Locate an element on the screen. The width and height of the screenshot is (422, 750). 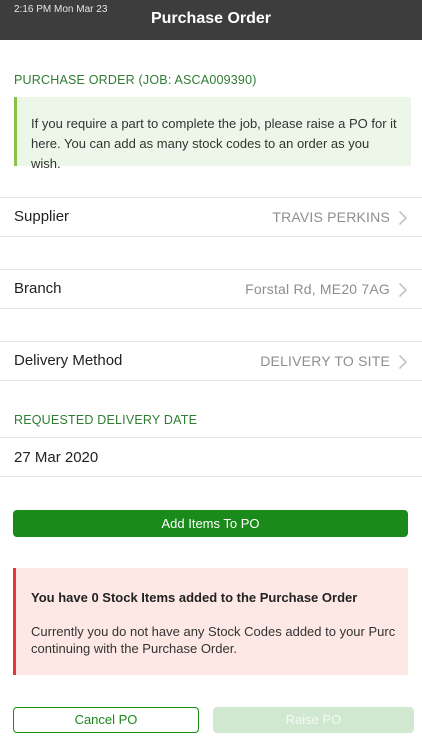
warning-text-line-2: continuing with the Purchase Order. is located at coordinates (134, 648).